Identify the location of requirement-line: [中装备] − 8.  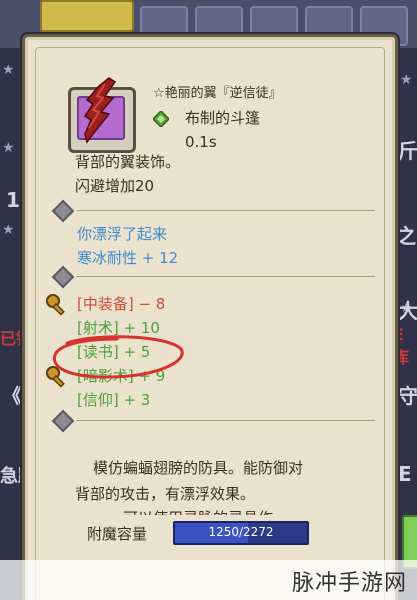
(121, 304).